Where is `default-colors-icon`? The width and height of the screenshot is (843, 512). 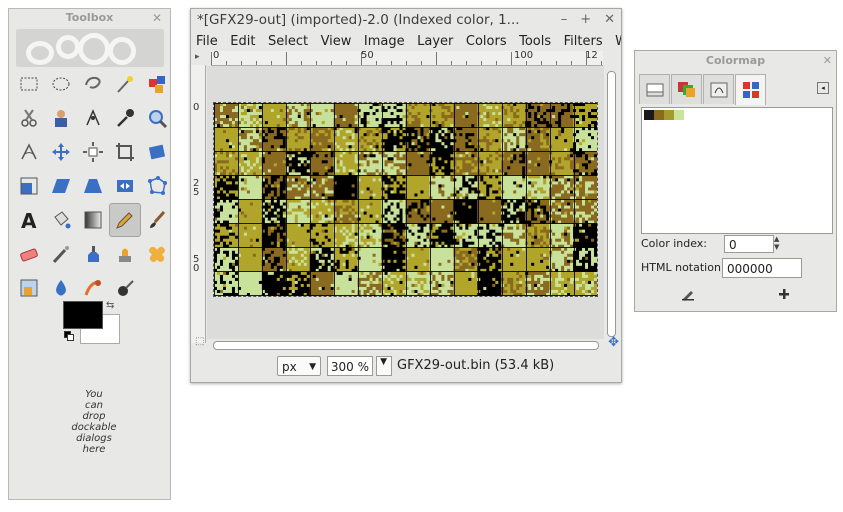
default-colors-icon is located at coordinates (69, 336).